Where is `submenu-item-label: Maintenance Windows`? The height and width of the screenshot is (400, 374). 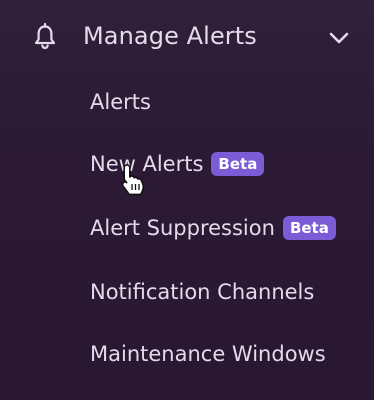 submenu-item-label: Maintenance Windows is located at coordinates (208, 354).